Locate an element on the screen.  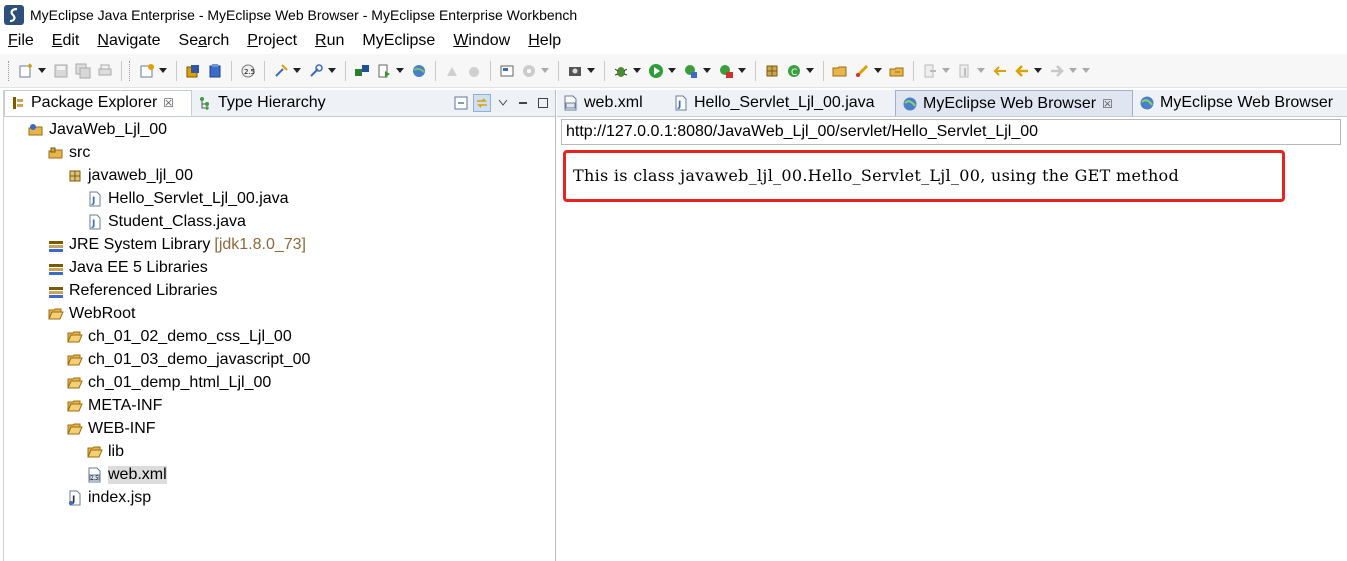
new-java-class-icon: C is located at coordinates (794, 71).